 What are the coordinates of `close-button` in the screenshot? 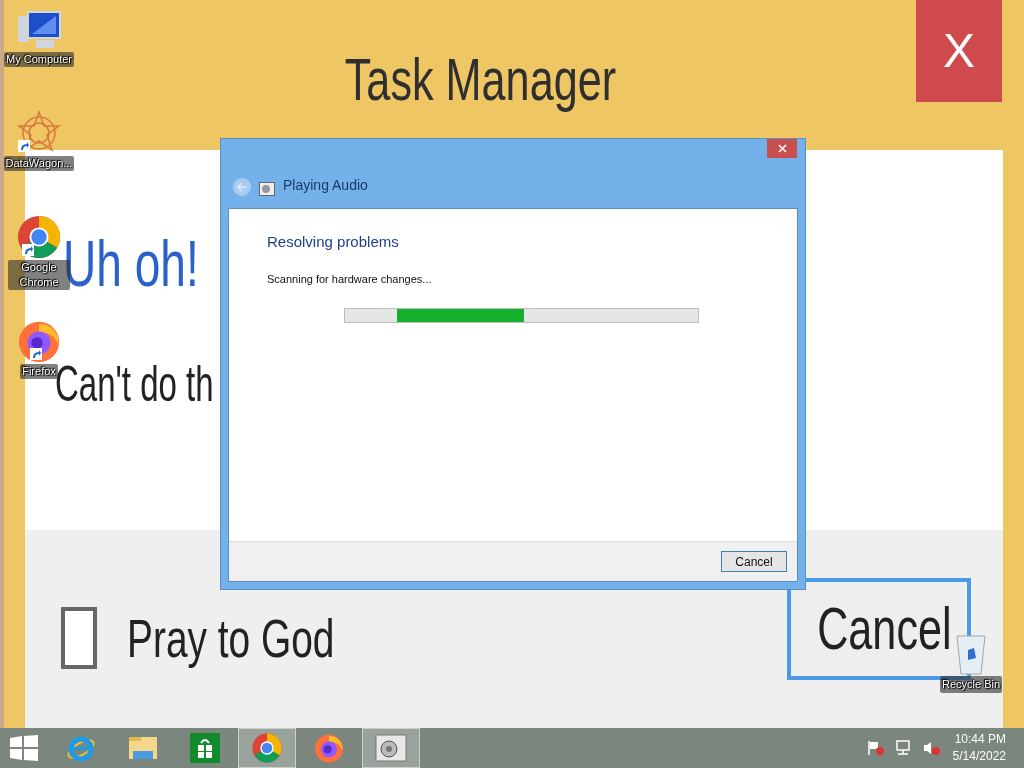 It's located at (782, 148).